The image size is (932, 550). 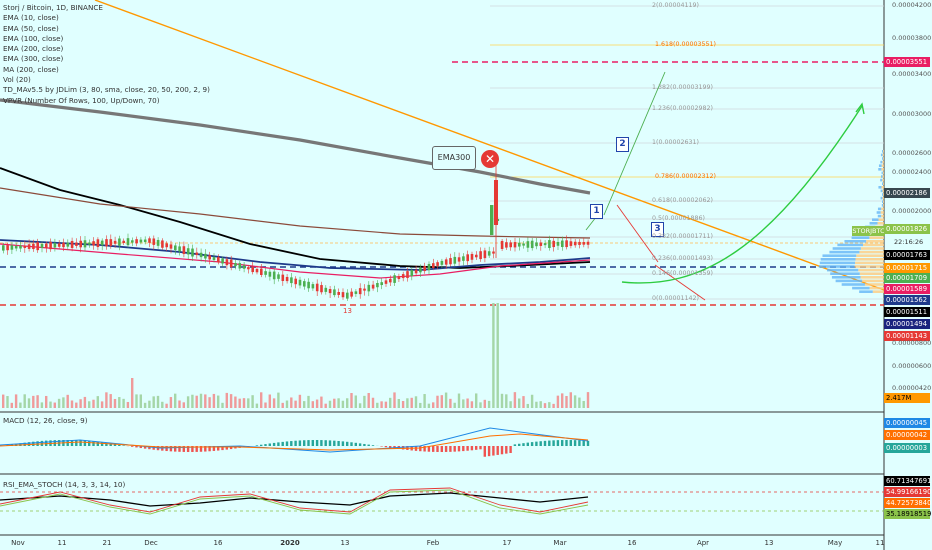 I want to click on legend-item: EMA (200, close), so click(x=33, y=49).